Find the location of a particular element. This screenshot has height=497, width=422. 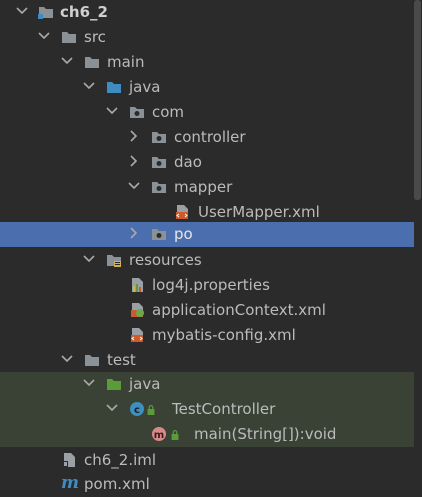

tree-item-label: dao is located at coordinates (188, 162).